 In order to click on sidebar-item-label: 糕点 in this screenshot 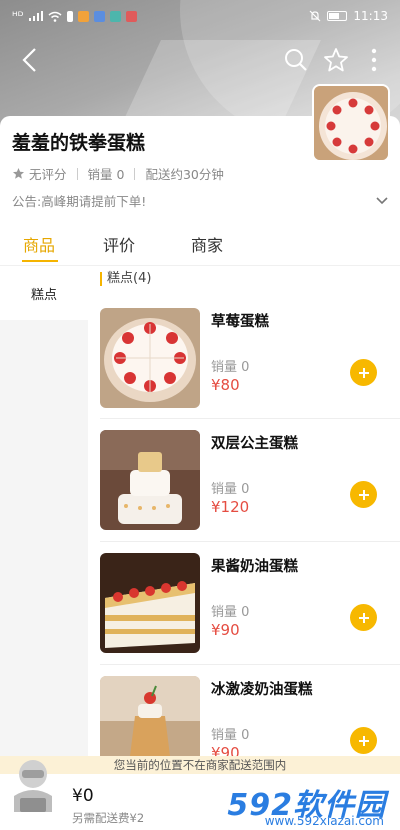, I will do `click(43, 295)`.